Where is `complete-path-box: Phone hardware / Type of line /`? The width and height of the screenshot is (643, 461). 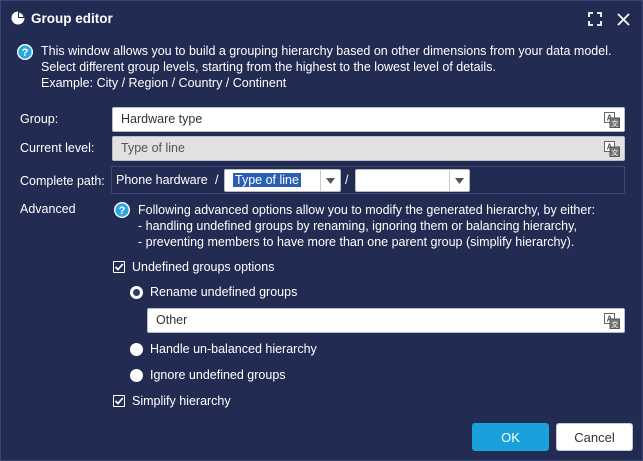 complete-path-box: Phone hardware / Type of line / is located at coordinates (368, 180).